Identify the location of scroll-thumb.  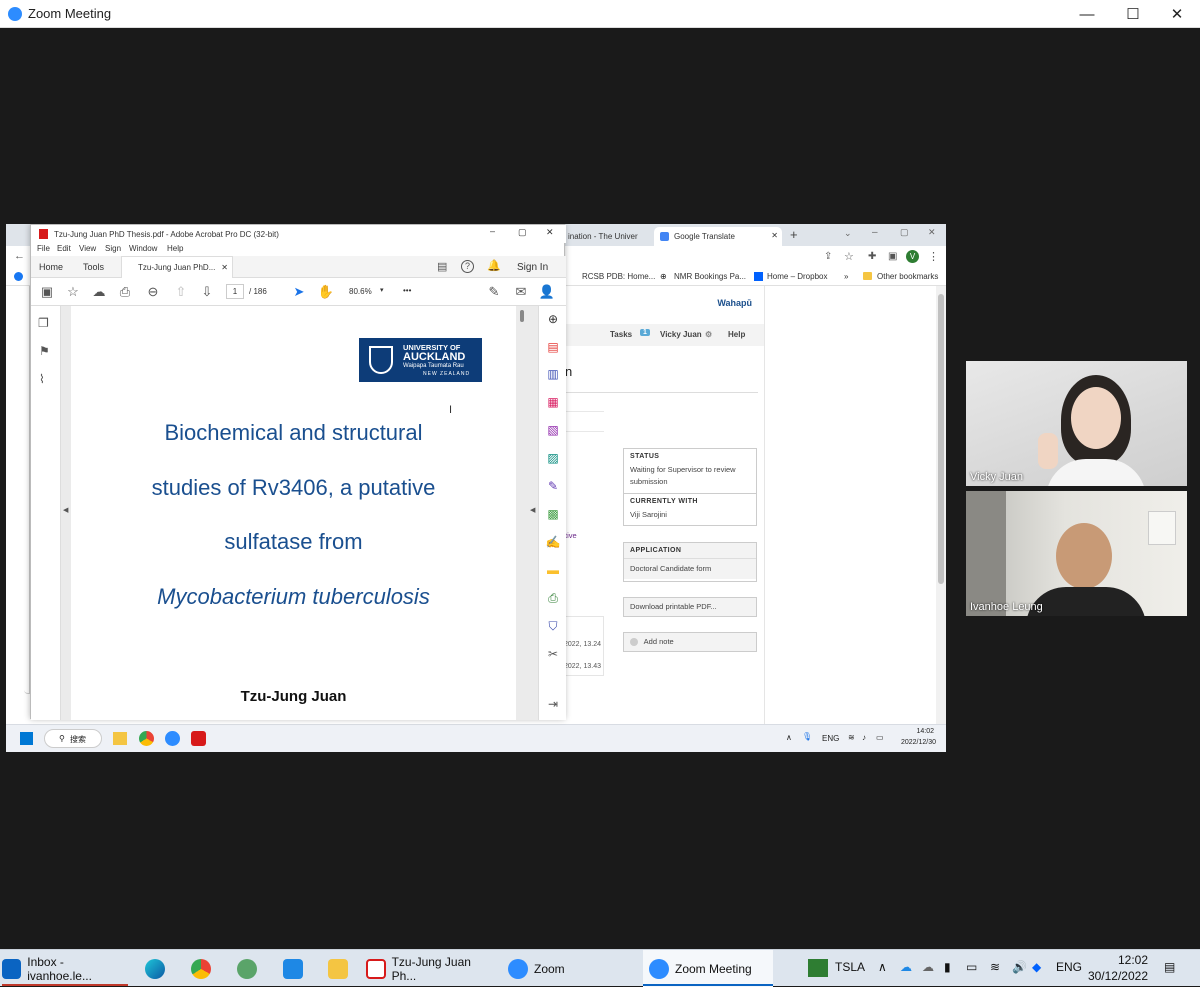
(941, 439).